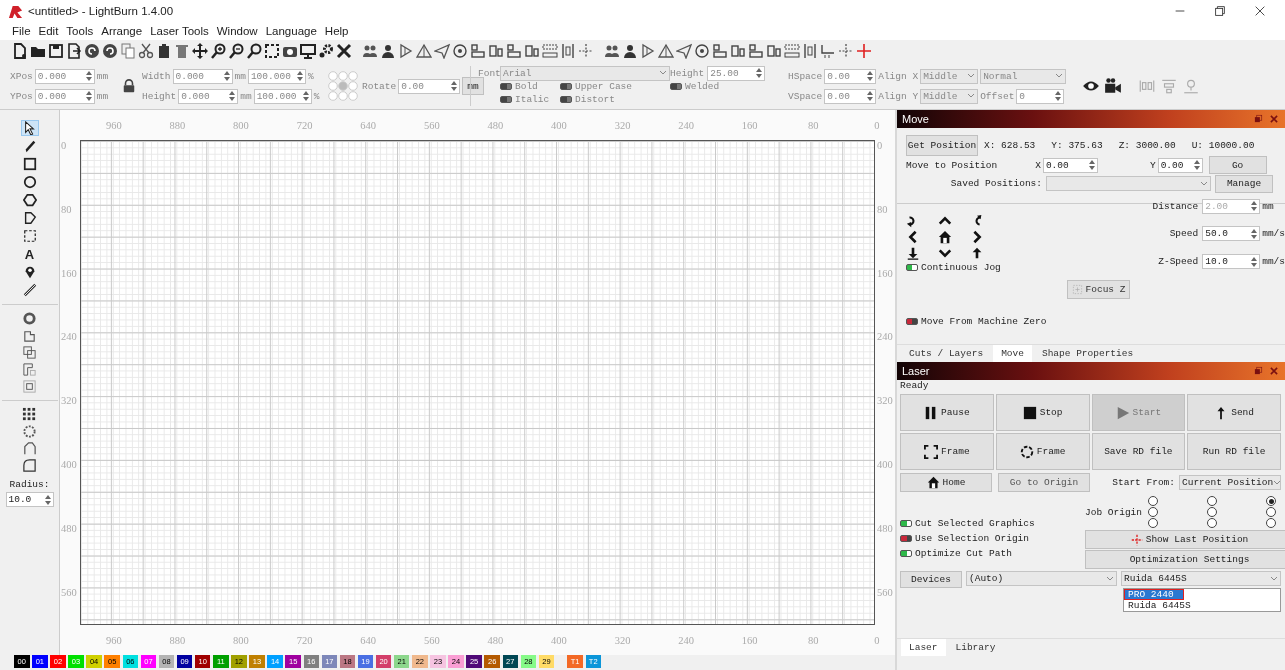  What do you see at coordinates (774, 51) in the screenshot?
I see `align-right-icon` at bounding box center [774, 51].